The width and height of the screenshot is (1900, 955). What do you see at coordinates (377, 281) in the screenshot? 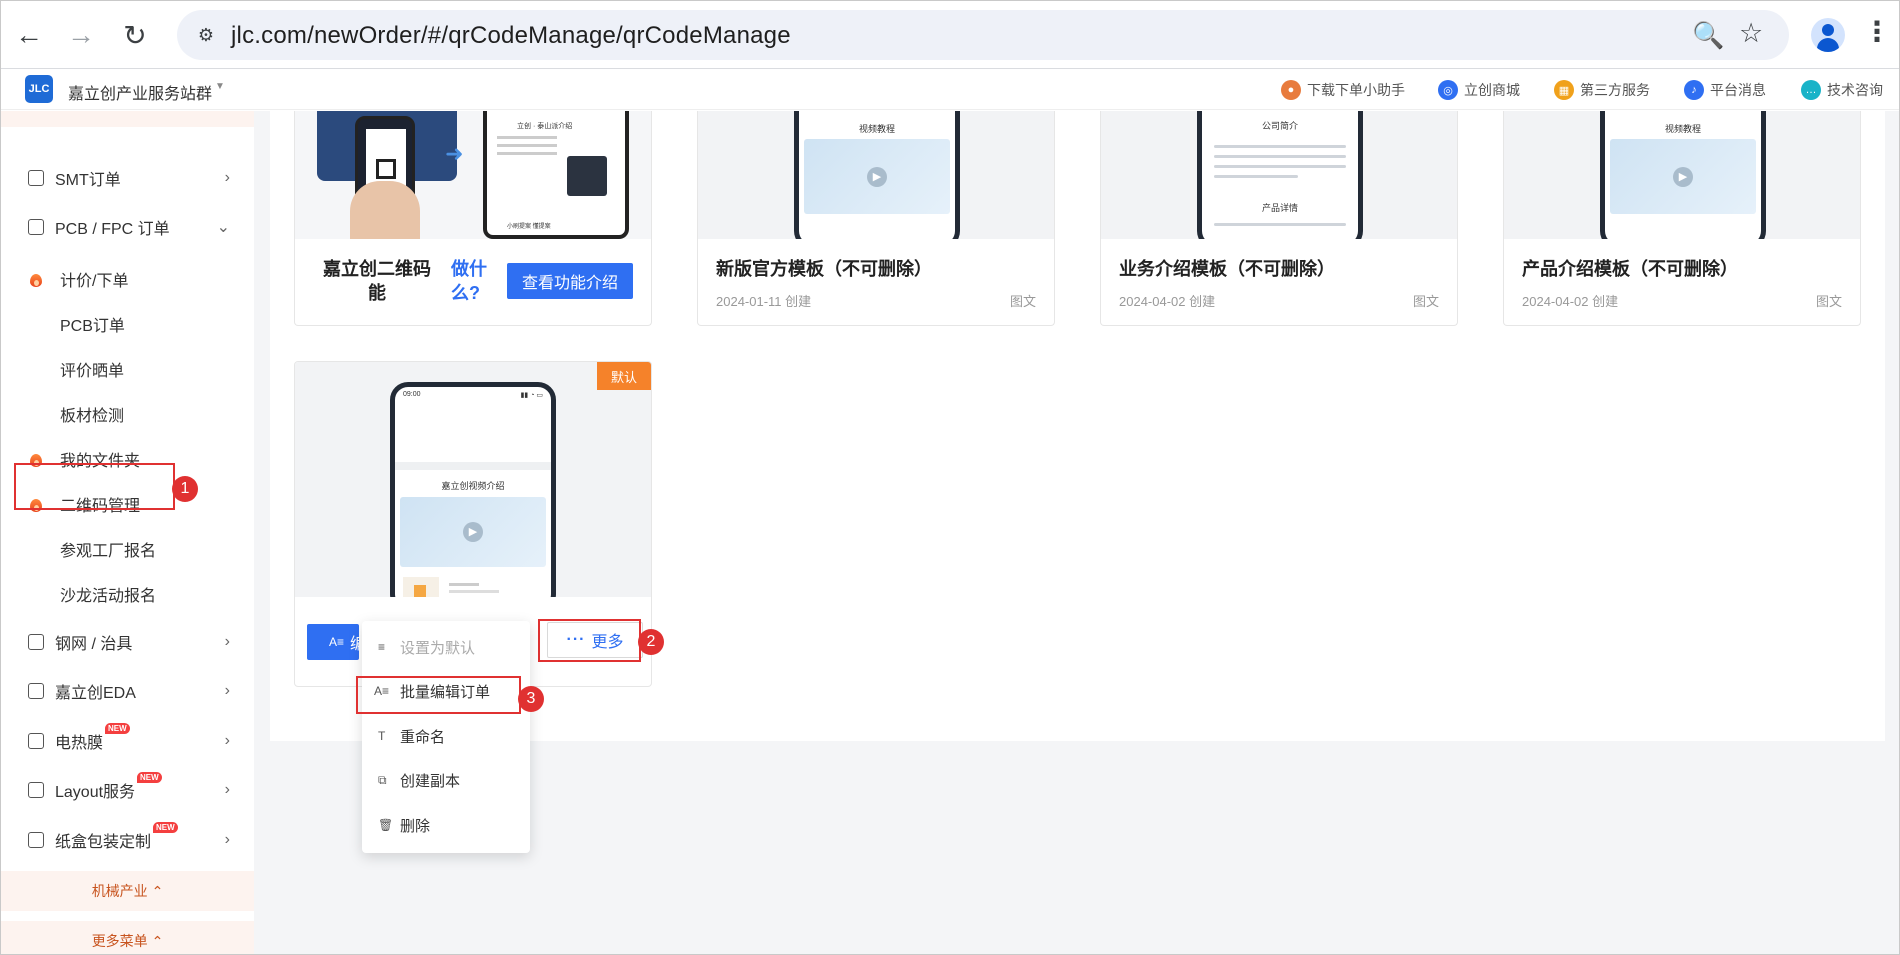
I see `promo-title: 嘉立创二维码能` at bounding box center [377, 281].